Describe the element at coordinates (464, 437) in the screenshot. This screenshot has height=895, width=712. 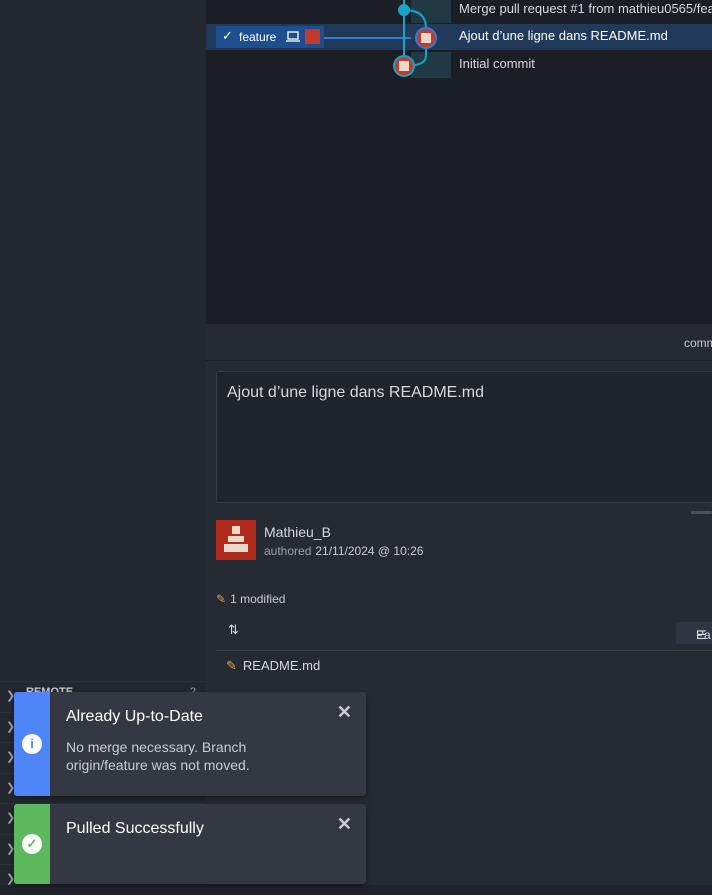
I see `commit-message-box: Ajout d’une ligne dans README.md` at that location.